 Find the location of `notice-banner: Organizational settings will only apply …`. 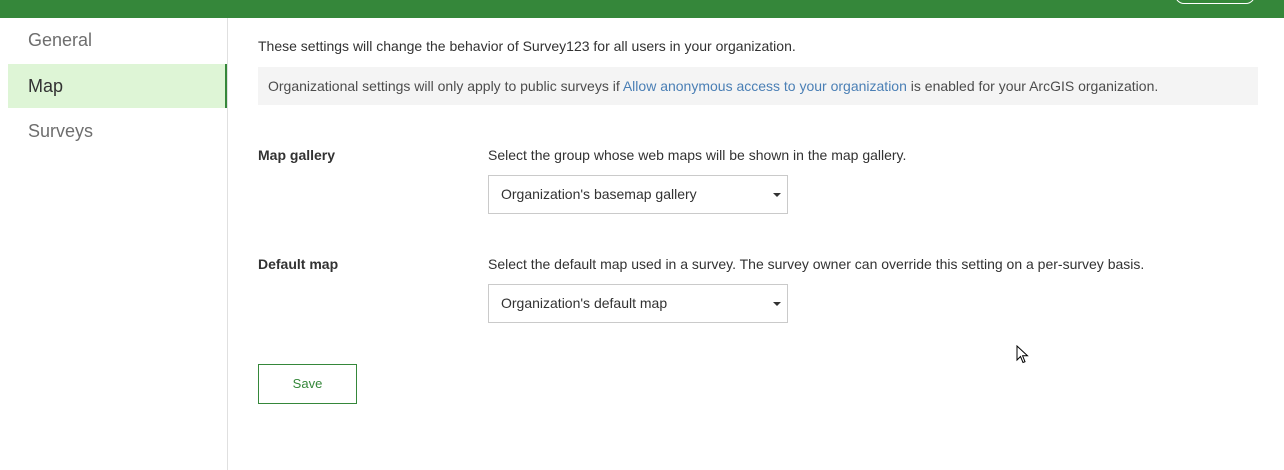

notice-banner: Organizational settings will only apply … is located at coordinates (758, 86).